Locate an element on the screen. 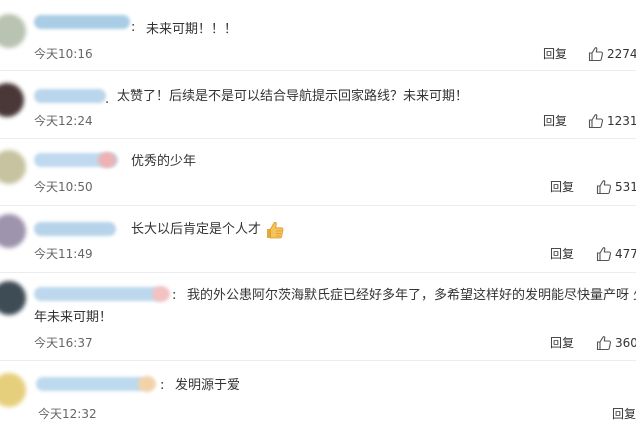 The width and height of the screenshot is (636, 438). like-button: 477 is located at coordinates (616, 254).